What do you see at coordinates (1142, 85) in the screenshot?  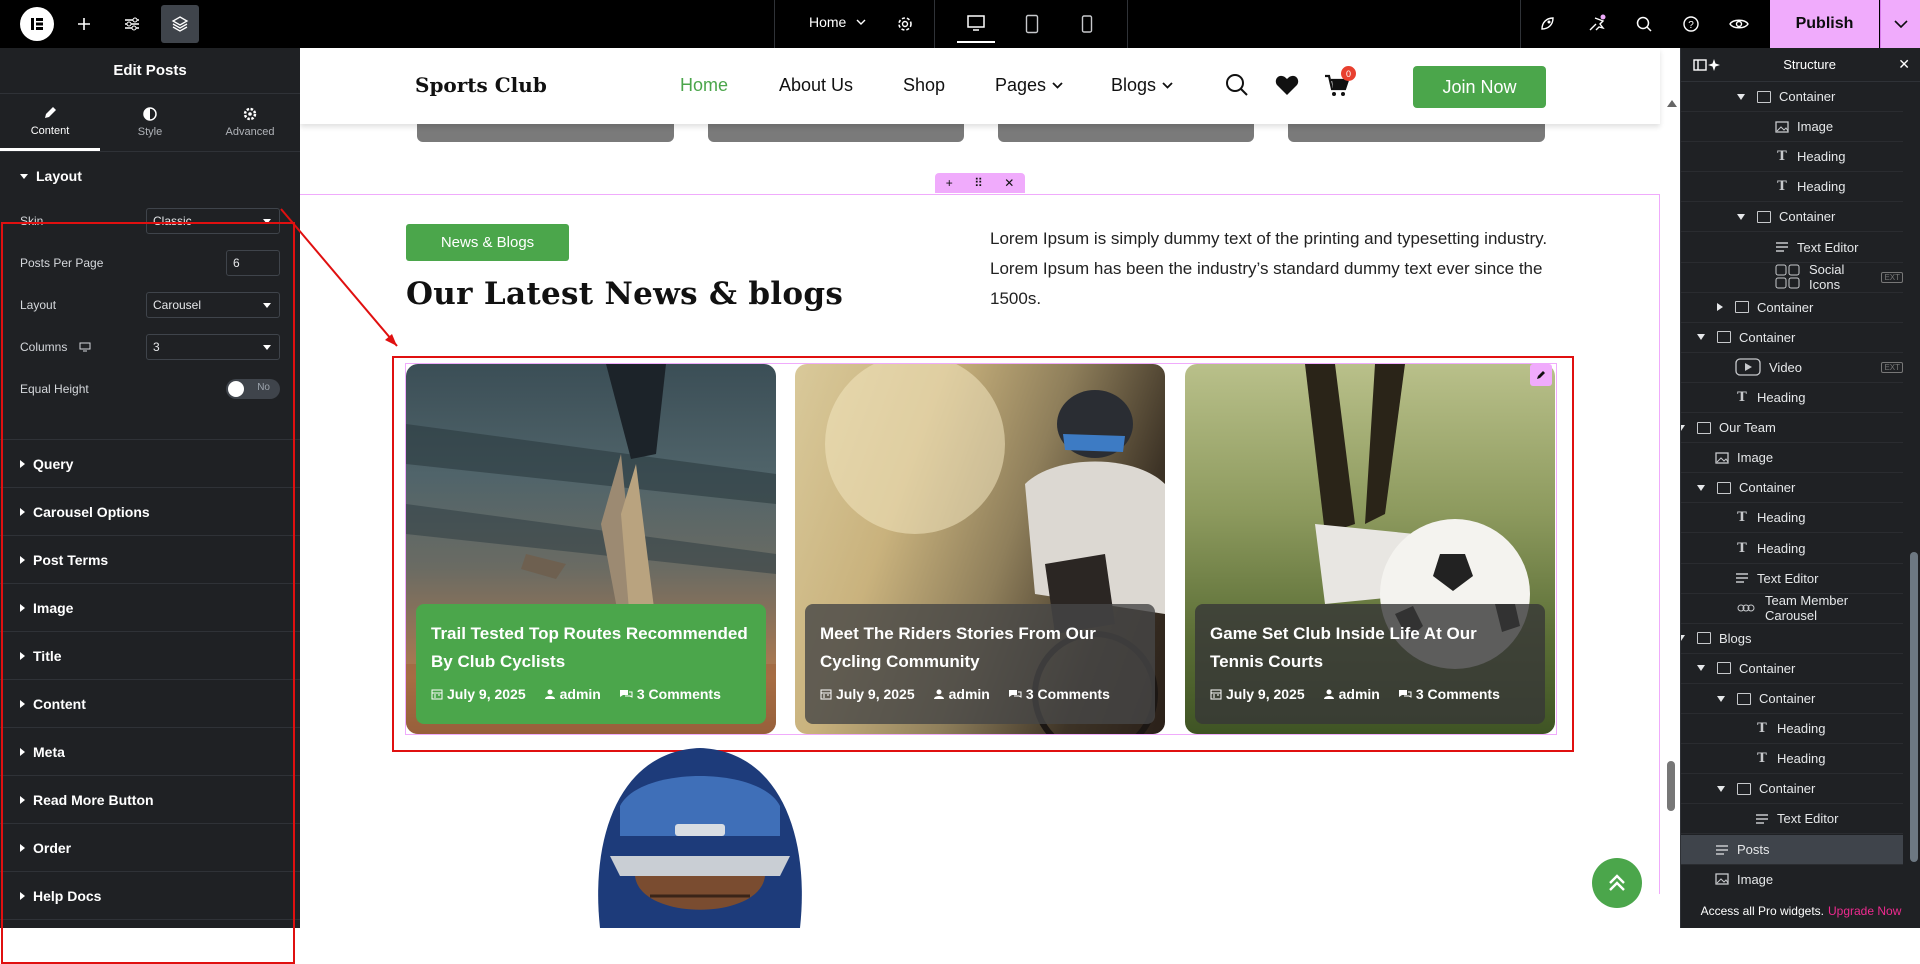 I see `nav-blogs: Blogs` at bounding box center [1142, 85].